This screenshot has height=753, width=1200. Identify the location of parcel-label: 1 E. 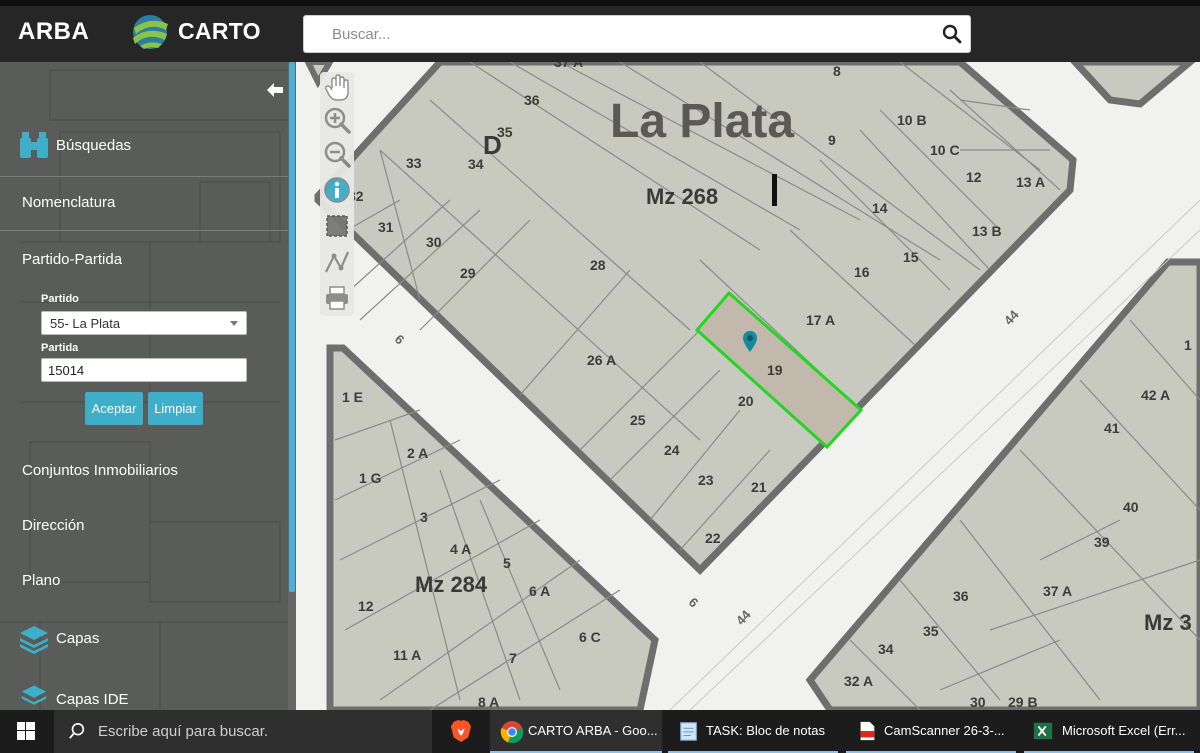
(353, 397).